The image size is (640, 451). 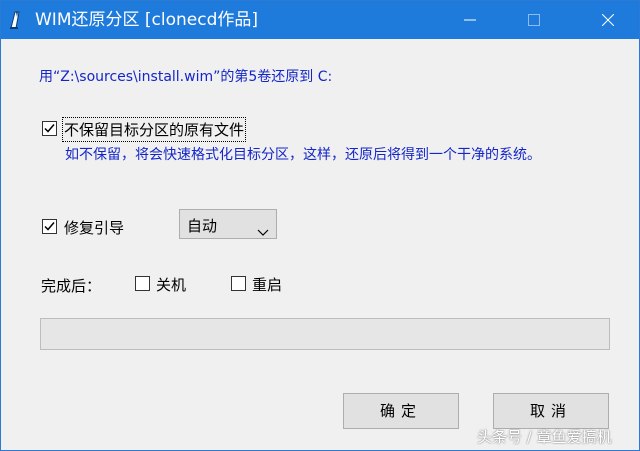 What do you see at coordinates (401, 411) in the screenshot?
I see `ok-button: 确定` at bounding box center [401, 411].